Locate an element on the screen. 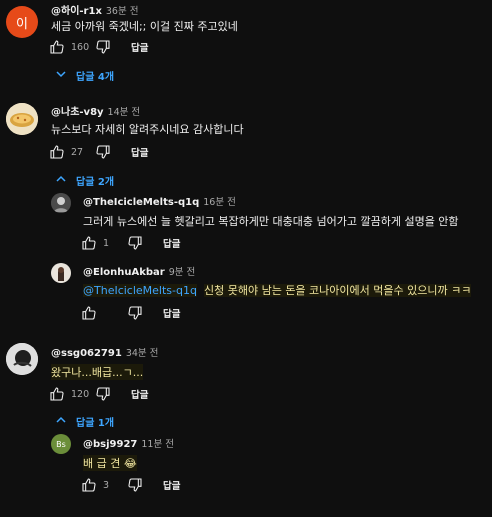 This screenshot has height=517, width=492. reply-text: 배 급 견 😂 is located at coordinates (110, 463).